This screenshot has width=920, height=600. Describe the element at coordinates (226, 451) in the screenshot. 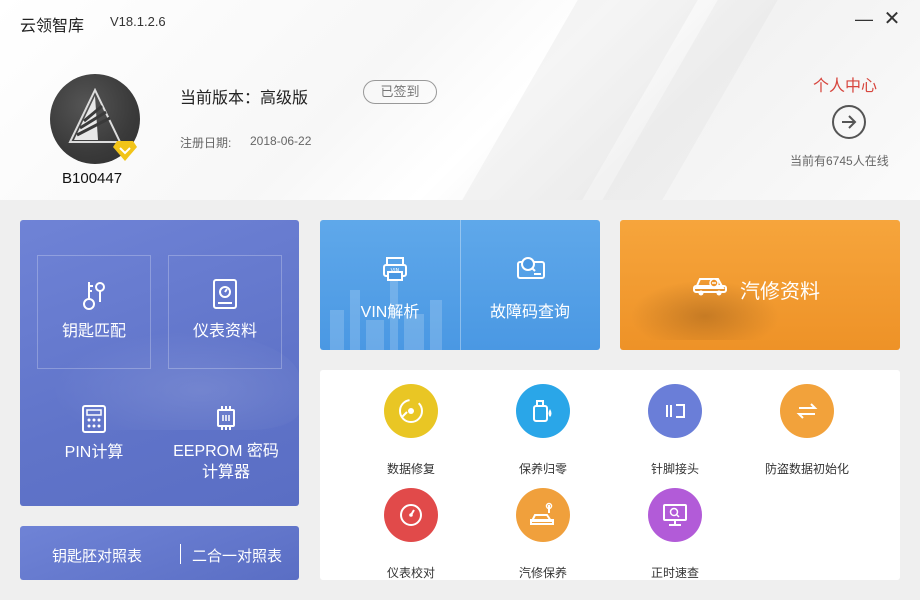

I see `tile-eeprom-label-line1: EEPROM 密码` at that location.